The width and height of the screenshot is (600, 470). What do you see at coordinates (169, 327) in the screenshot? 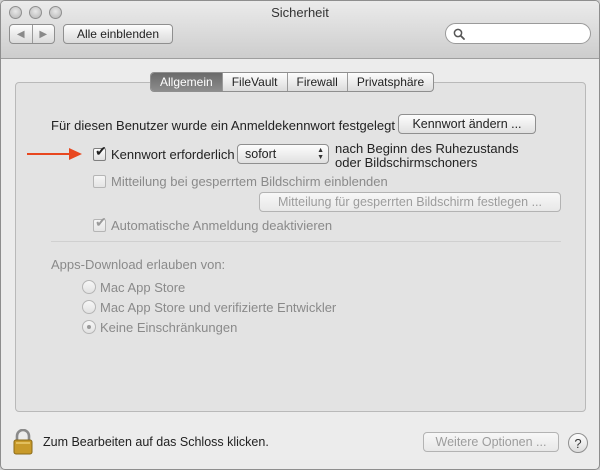
I see `radio-anywhere-label: Keine Einschränkungen` at bounding box center [169, 327].